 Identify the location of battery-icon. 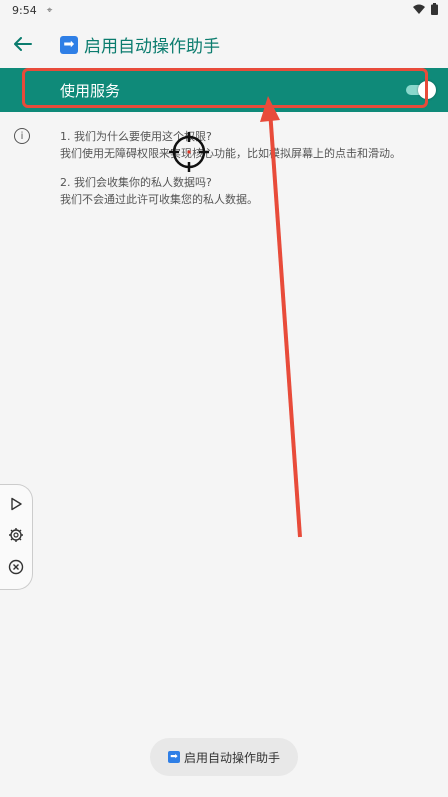
(434, 9).